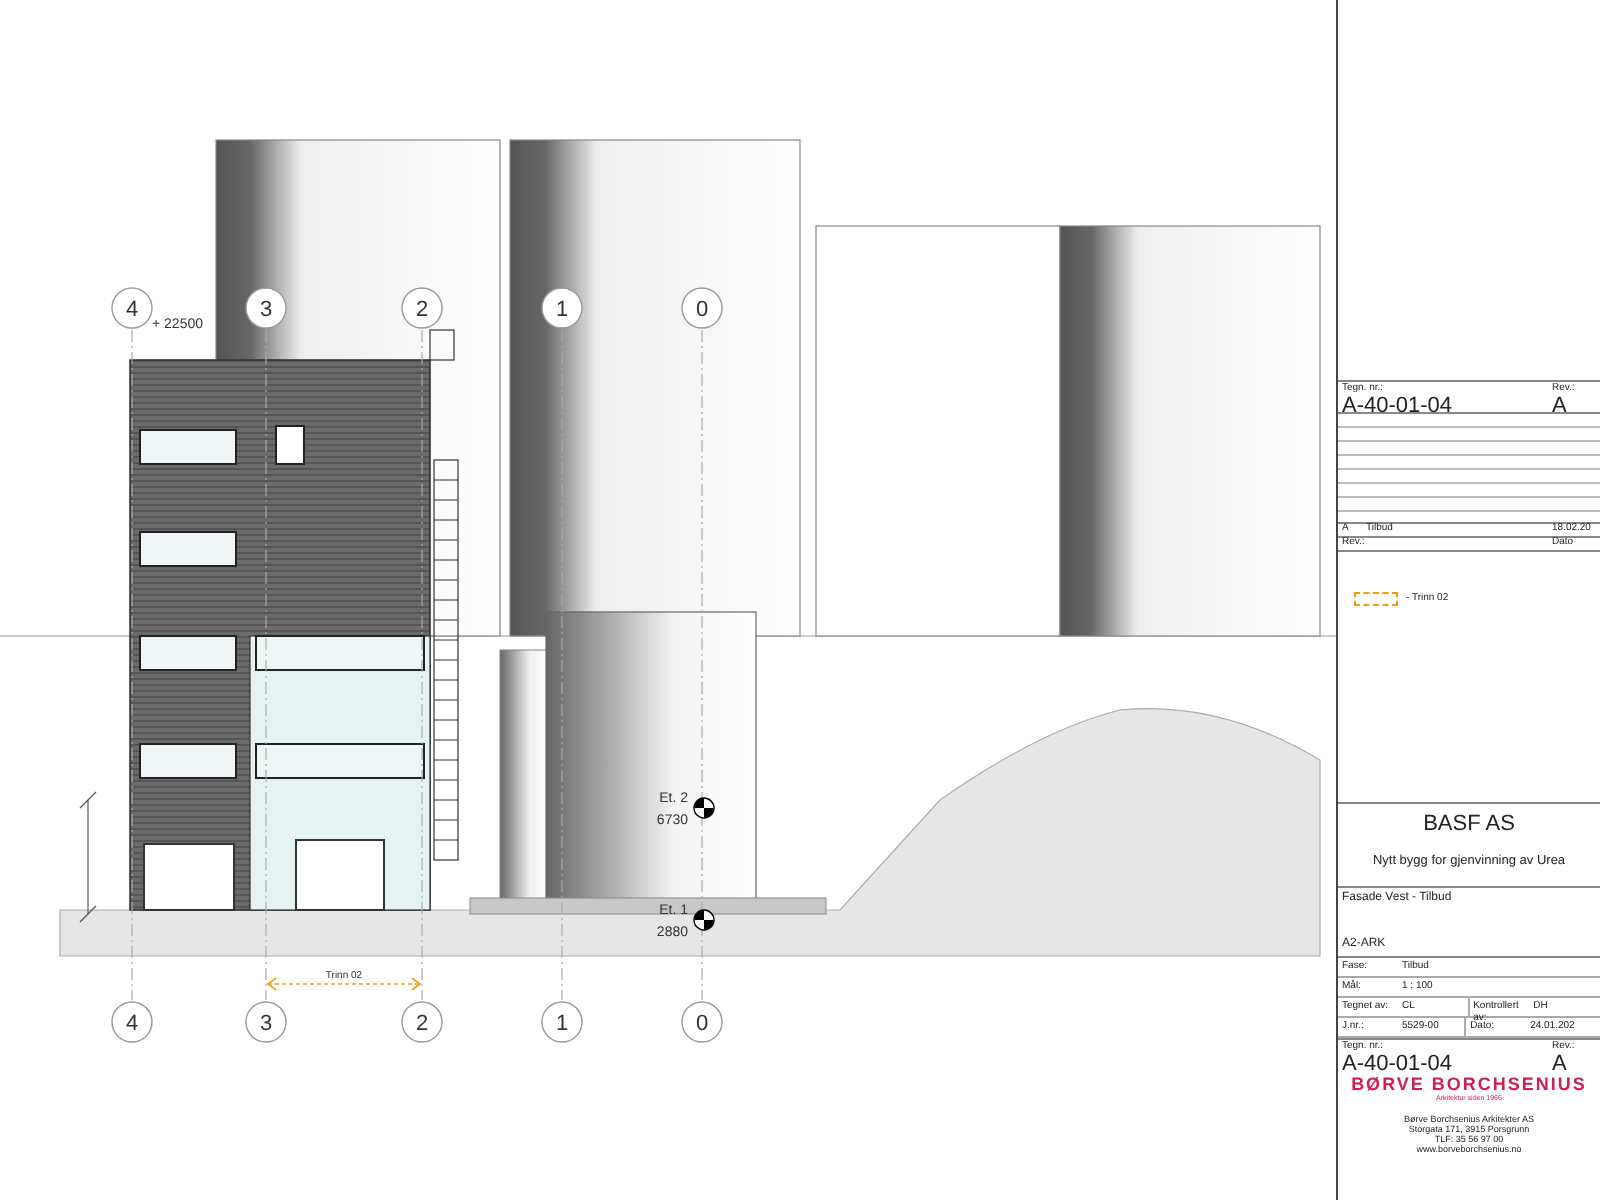 The height and width of the screenshot is (1200, 1600). What do you see at coordinates (1469, 1085) in the screenshot?
I see `company-logo: BØRVE BORCHSENIUS` at bounding box center [1469, 1085].